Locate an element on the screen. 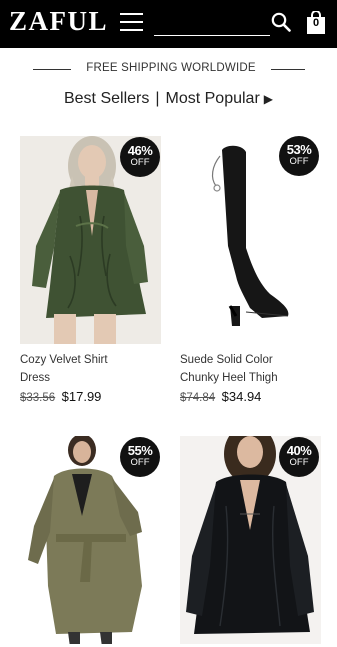 This screenshot has width=337, height=647. play-arrow-icon: ▶ is located at coordinates (268, 99).